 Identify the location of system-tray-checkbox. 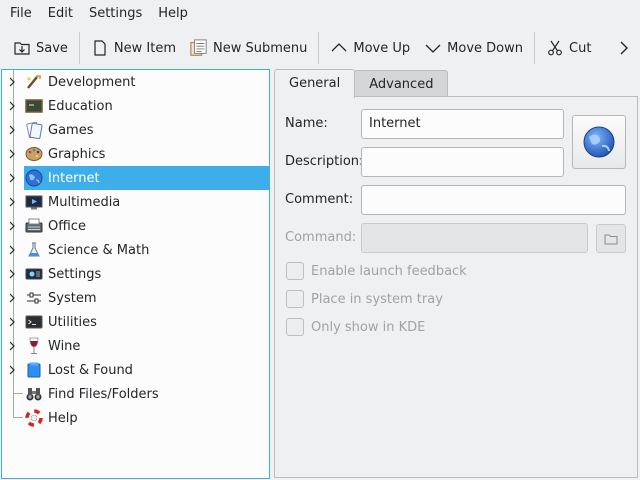
(295, 299).